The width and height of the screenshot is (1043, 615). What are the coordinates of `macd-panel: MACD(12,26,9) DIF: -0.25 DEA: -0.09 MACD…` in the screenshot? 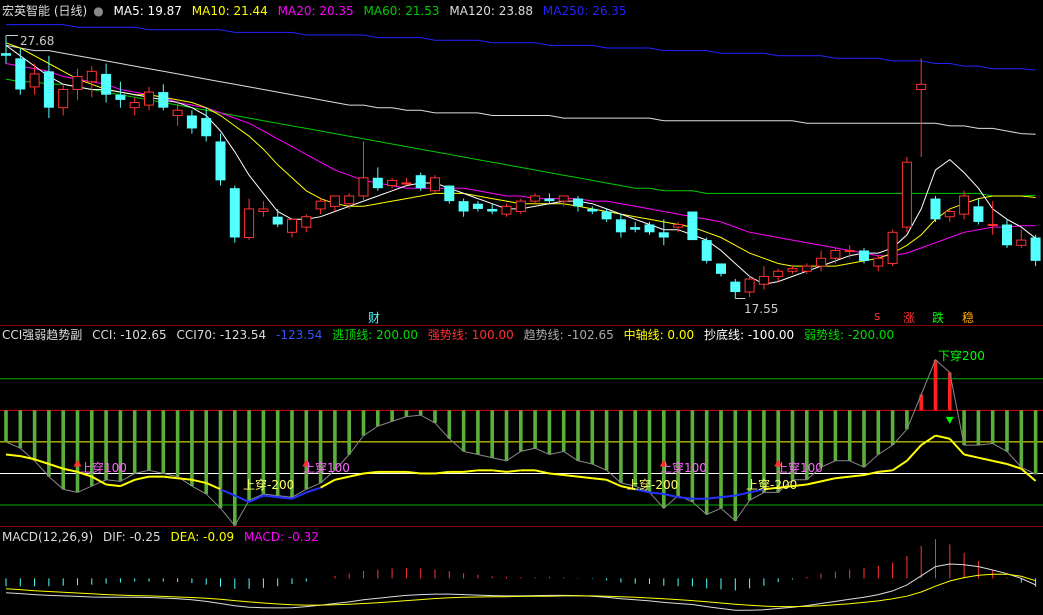 It's located at (521, 571).